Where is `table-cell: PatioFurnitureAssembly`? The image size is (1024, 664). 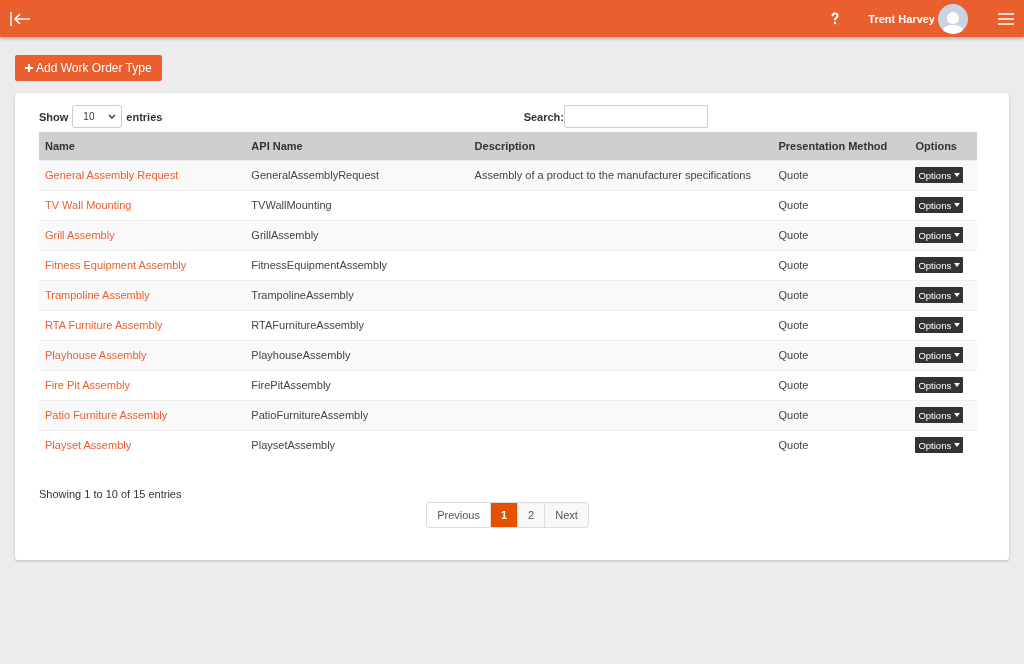
table-cell: PatioFurnitureAssembly is located at coordinates (310, 415).